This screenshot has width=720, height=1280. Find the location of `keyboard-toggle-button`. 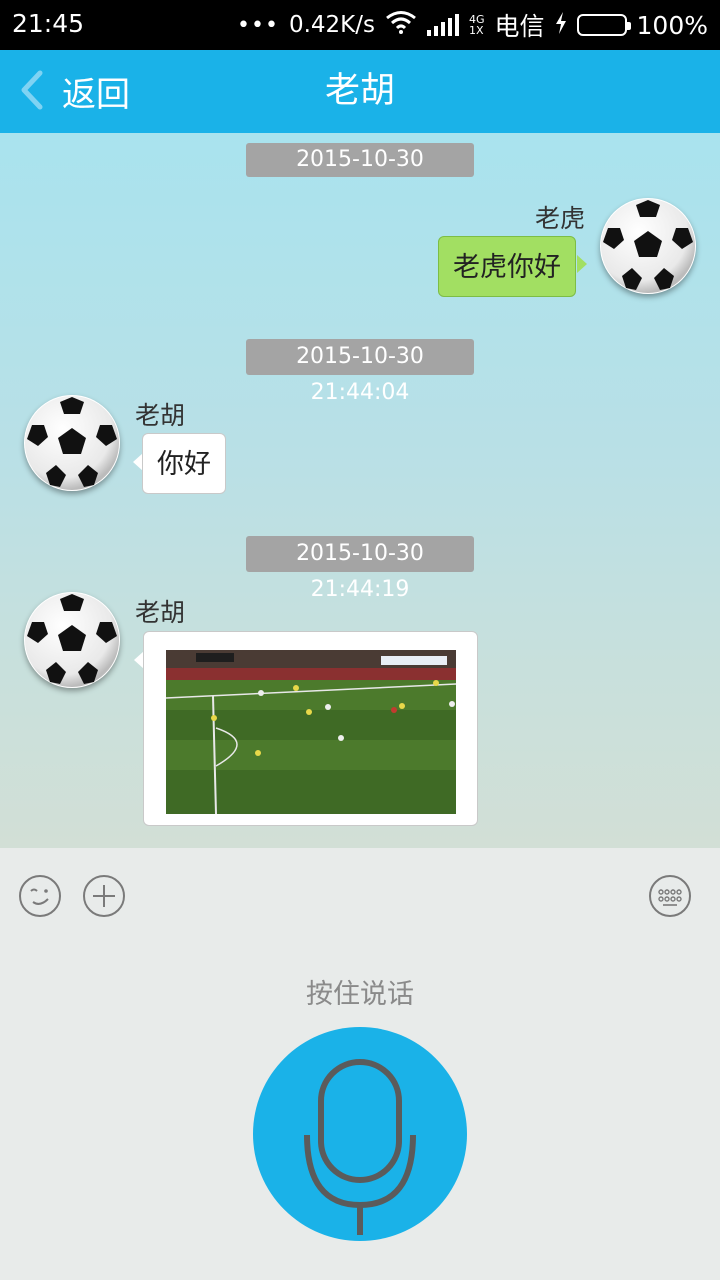

keyboard-toggle-button is located at coordinates (670, 896).